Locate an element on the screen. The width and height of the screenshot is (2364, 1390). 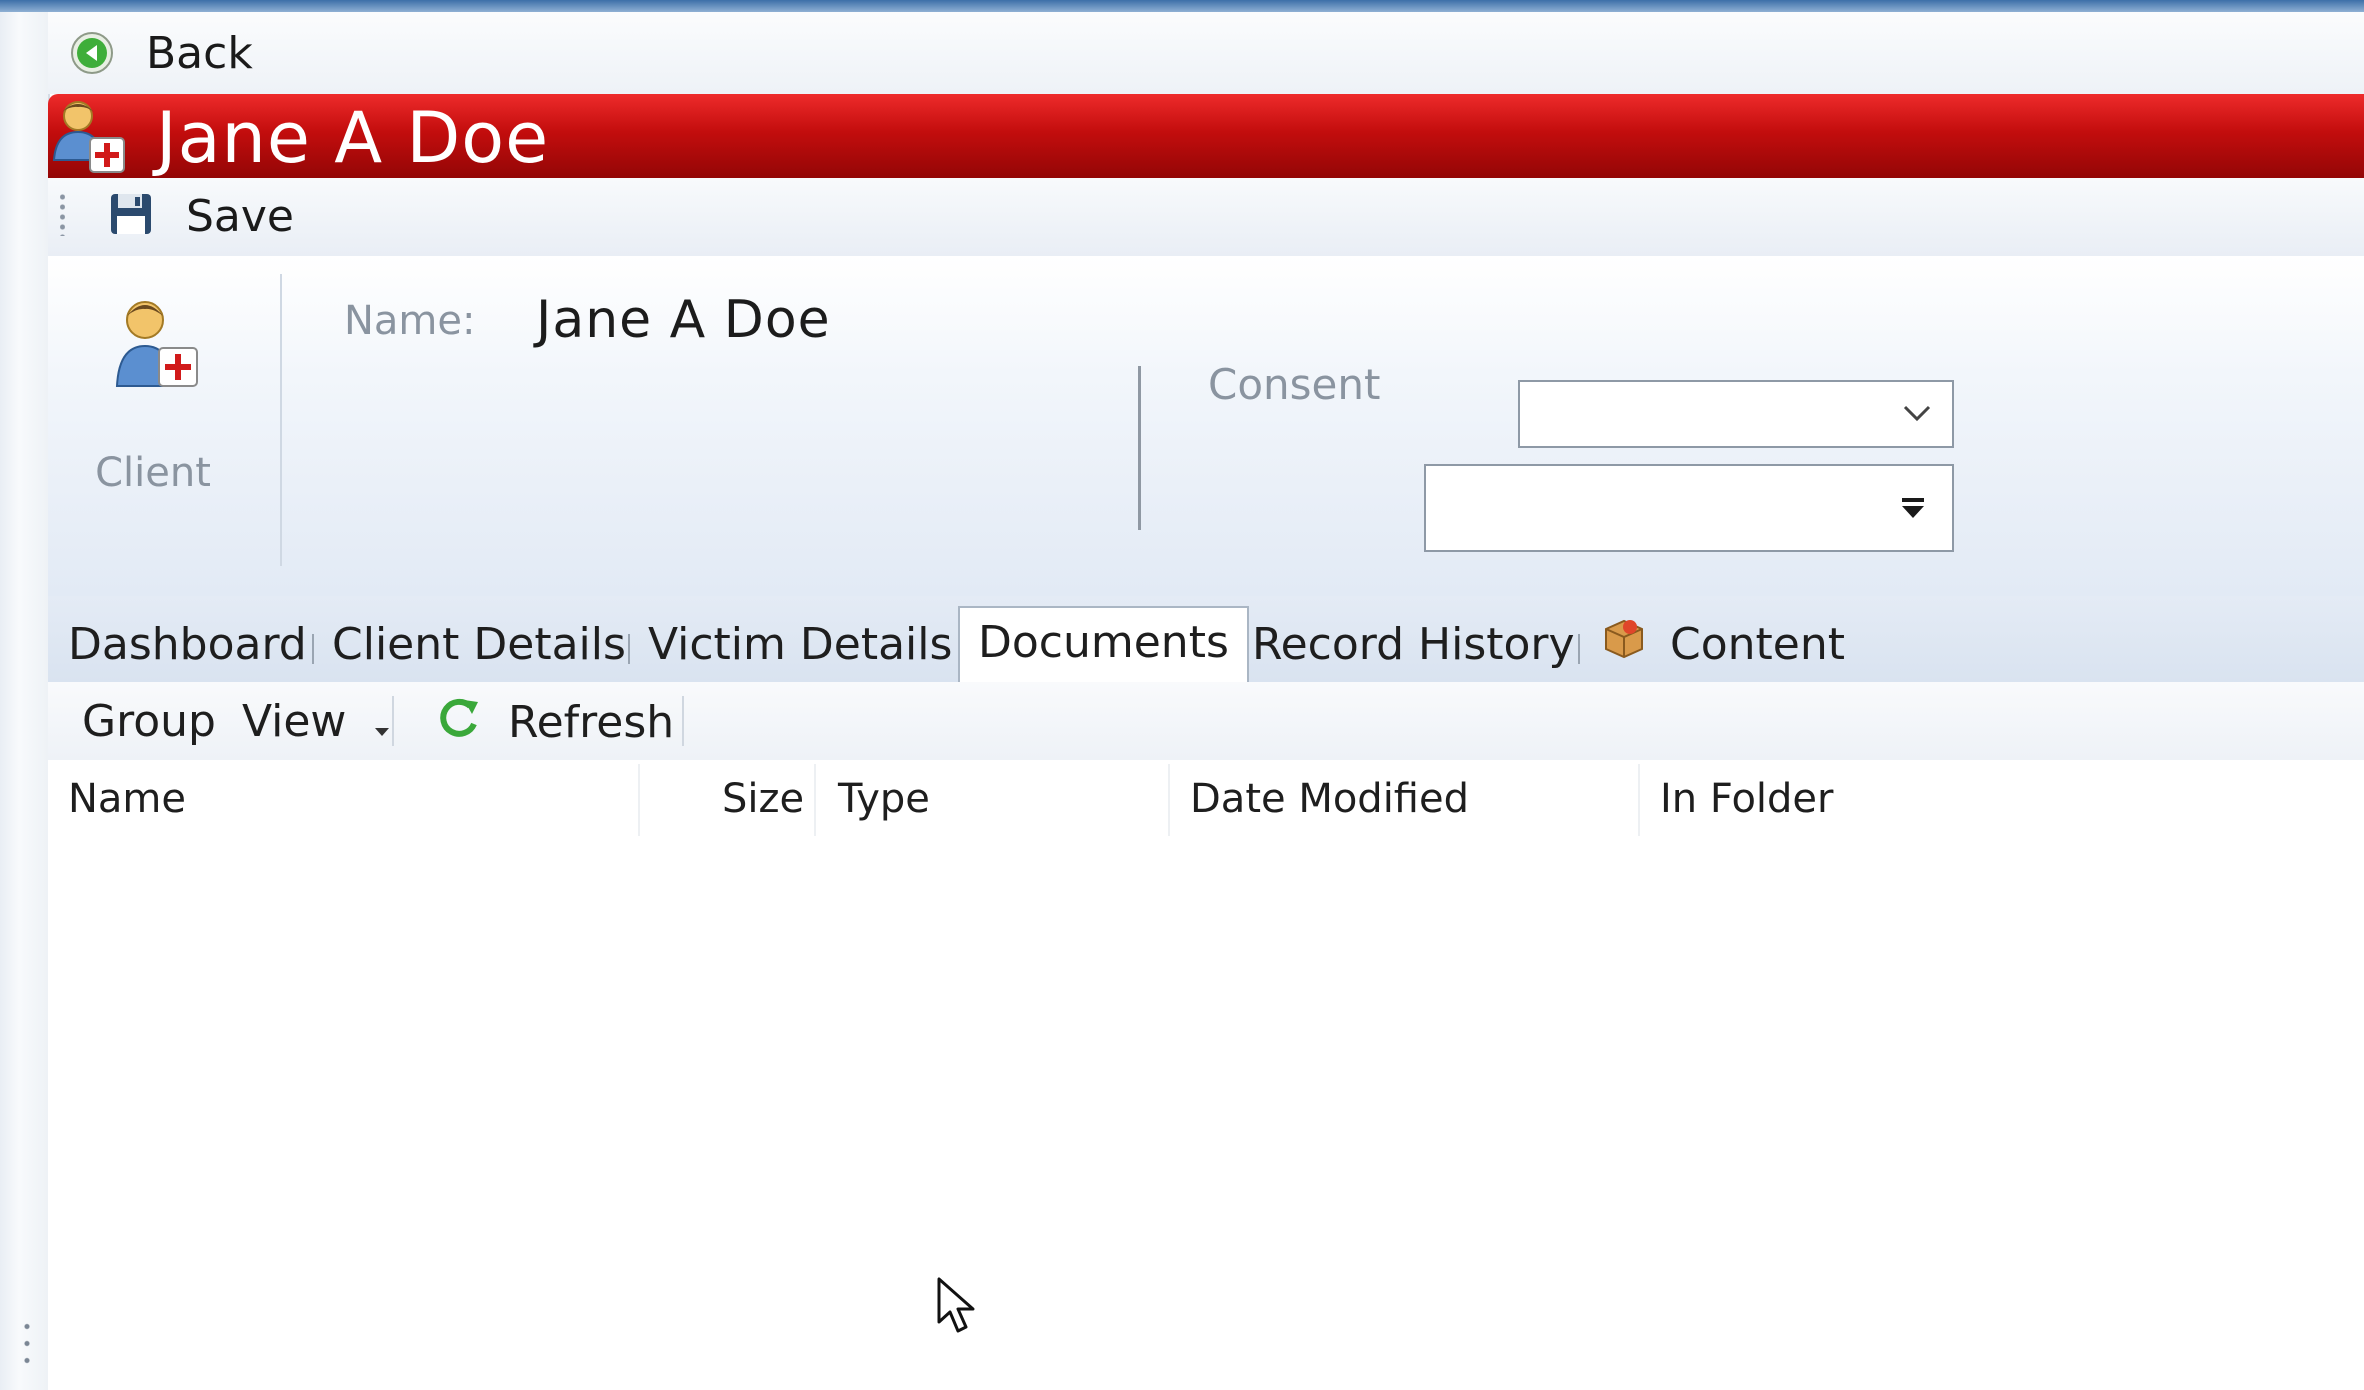
tab-client-details: Client Details is located at coordinates (479, 645).